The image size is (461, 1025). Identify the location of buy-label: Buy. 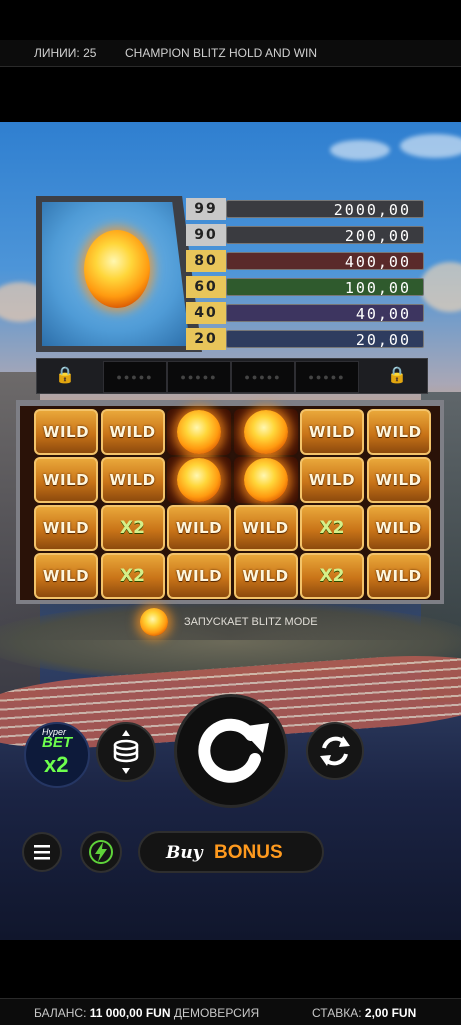
(184, 853).